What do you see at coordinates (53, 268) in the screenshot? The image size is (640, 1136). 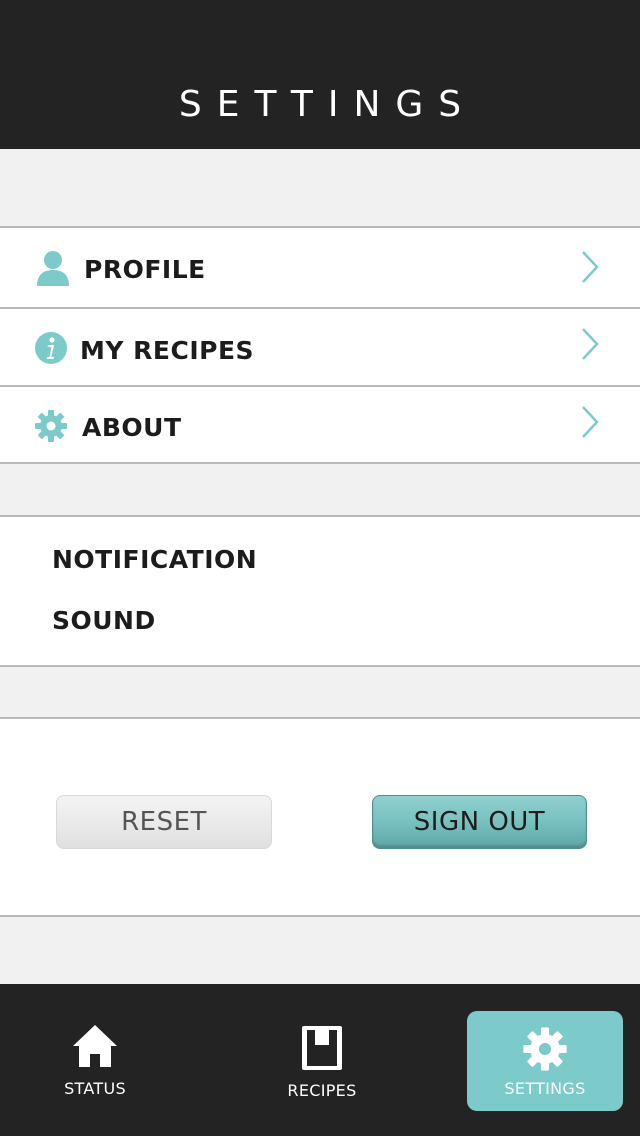 I see `user-icon` at bounding box center [53, 268].